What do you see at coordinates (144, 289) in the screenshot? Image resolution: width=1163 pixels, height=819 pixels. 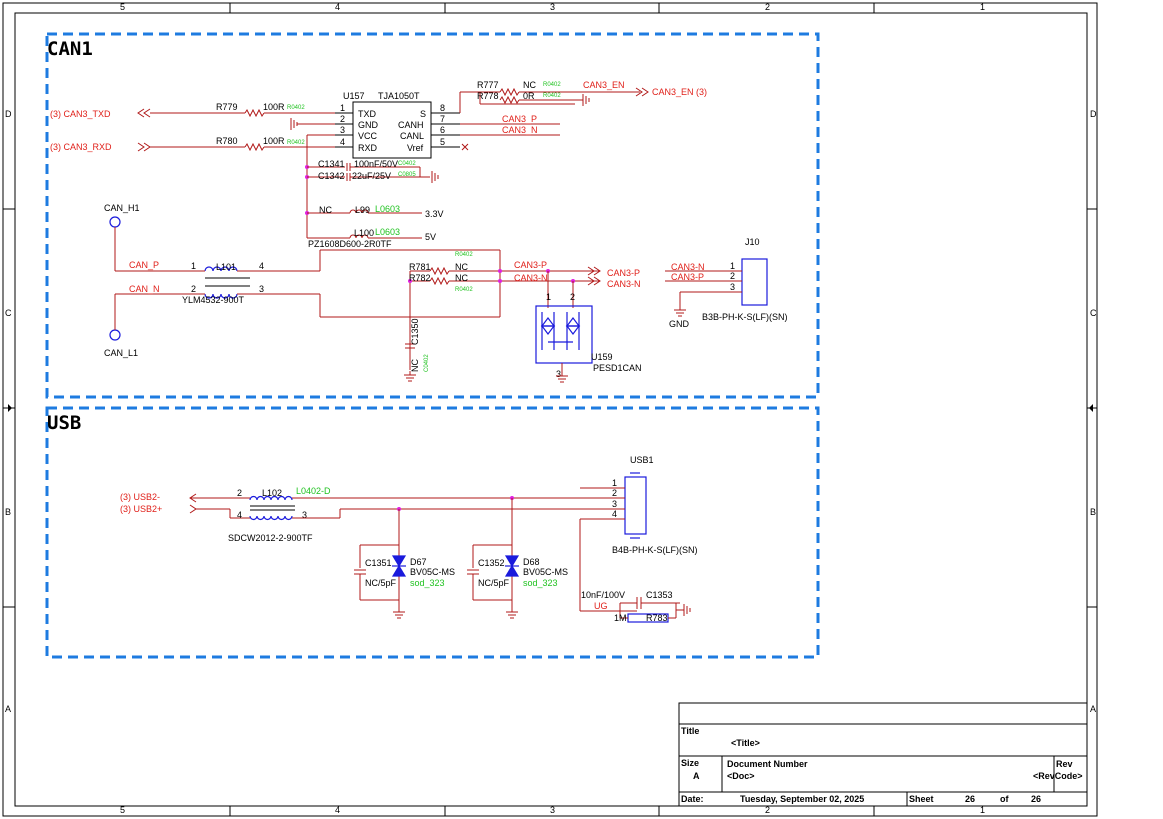 I see `net-can-n: CAN_N` at bounding box center [144, 289].